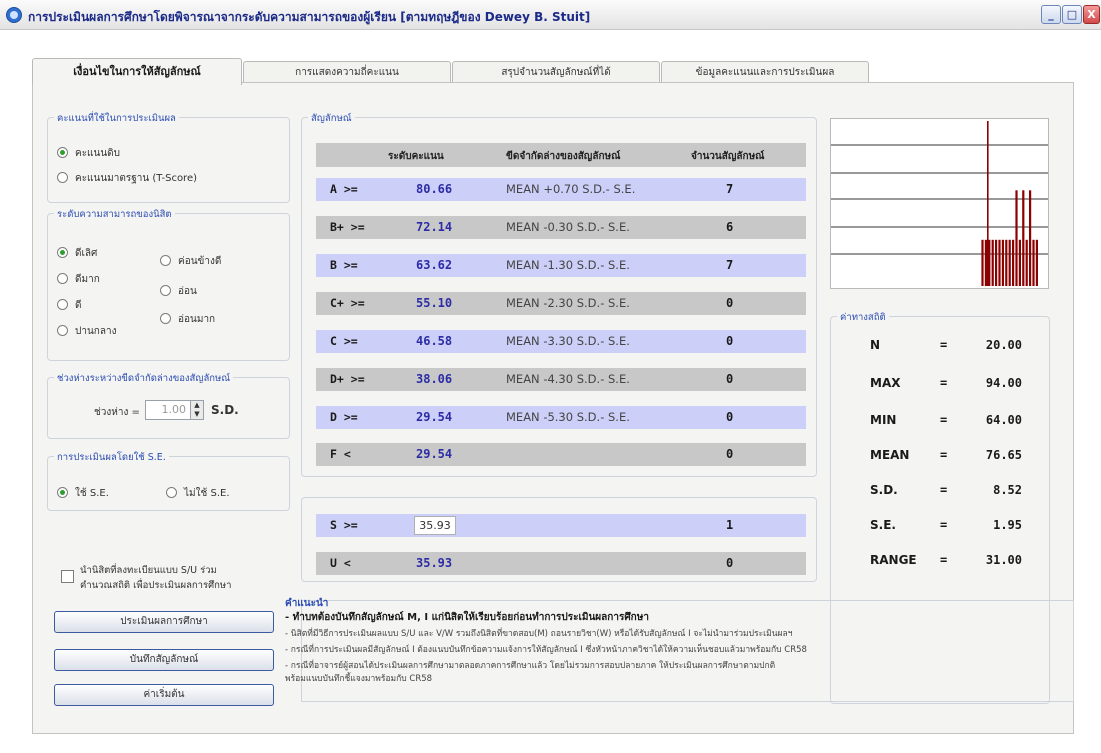  Describe the element at coordinates (939, 203) in the screenshot. I see `score-histogram` at that location.